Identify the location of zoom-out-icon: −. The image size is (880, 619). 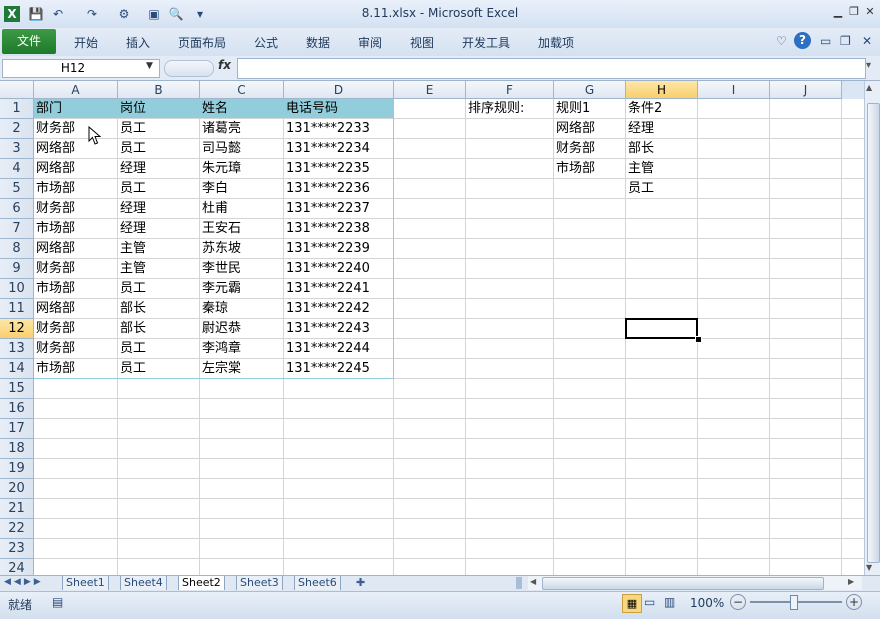
(738, 602).